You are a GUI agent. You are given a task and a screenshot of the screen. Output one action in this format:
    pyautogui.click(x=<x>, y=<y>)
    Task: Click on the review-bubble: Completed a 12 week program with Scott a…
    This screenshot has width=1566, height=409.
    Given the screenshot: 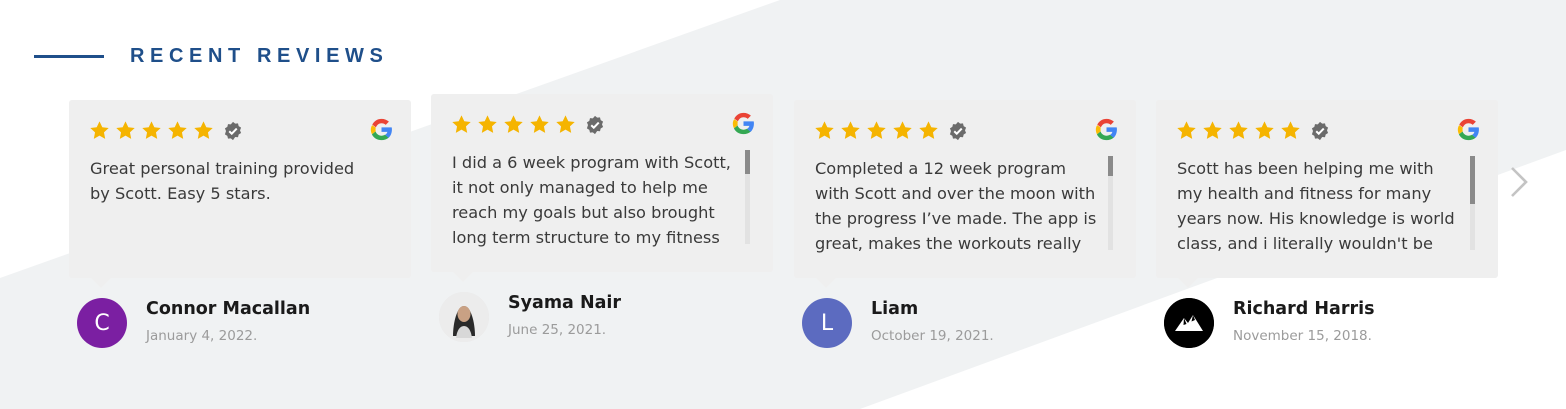 What is the action you would take?
    pyautogui.click(x=965, y=194)
    